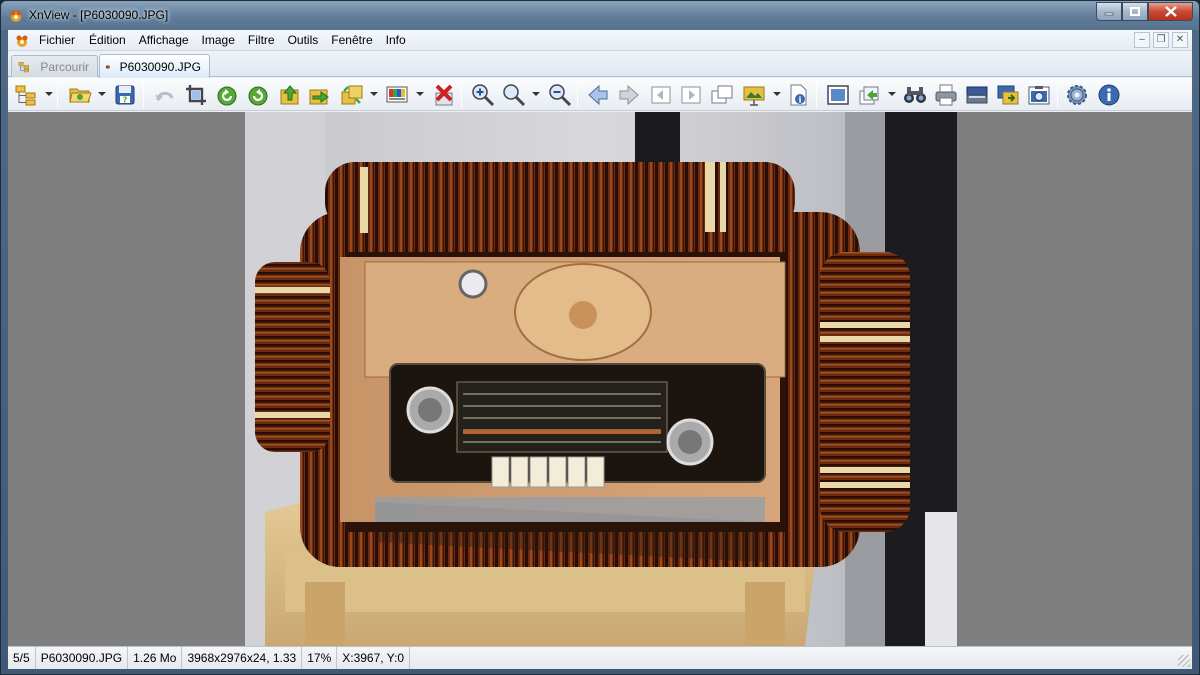  Describe the element at coordinates (801, 658) in the screenshot. I see `status-spacer` at that location.